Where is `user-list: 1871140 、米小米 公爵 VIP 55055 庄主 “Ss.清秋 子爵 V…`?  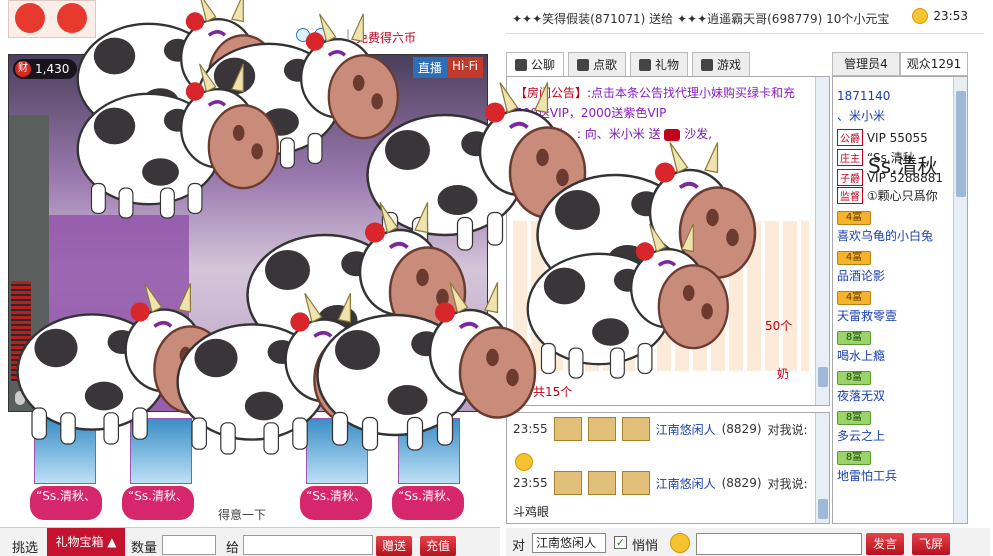 user-list: 1871140 、米小米 公爵 VIP 55055 庄主 “Ss.清秋 子爵 V… is located at coordinates (900, 300).